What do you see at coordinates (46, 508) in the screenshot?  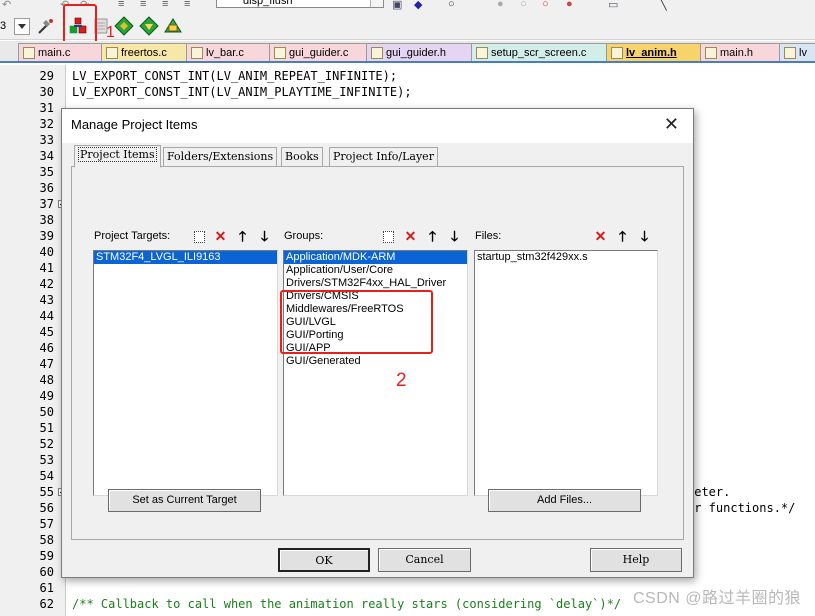 I see `line-number: 56` at bounding box center [46, 508].